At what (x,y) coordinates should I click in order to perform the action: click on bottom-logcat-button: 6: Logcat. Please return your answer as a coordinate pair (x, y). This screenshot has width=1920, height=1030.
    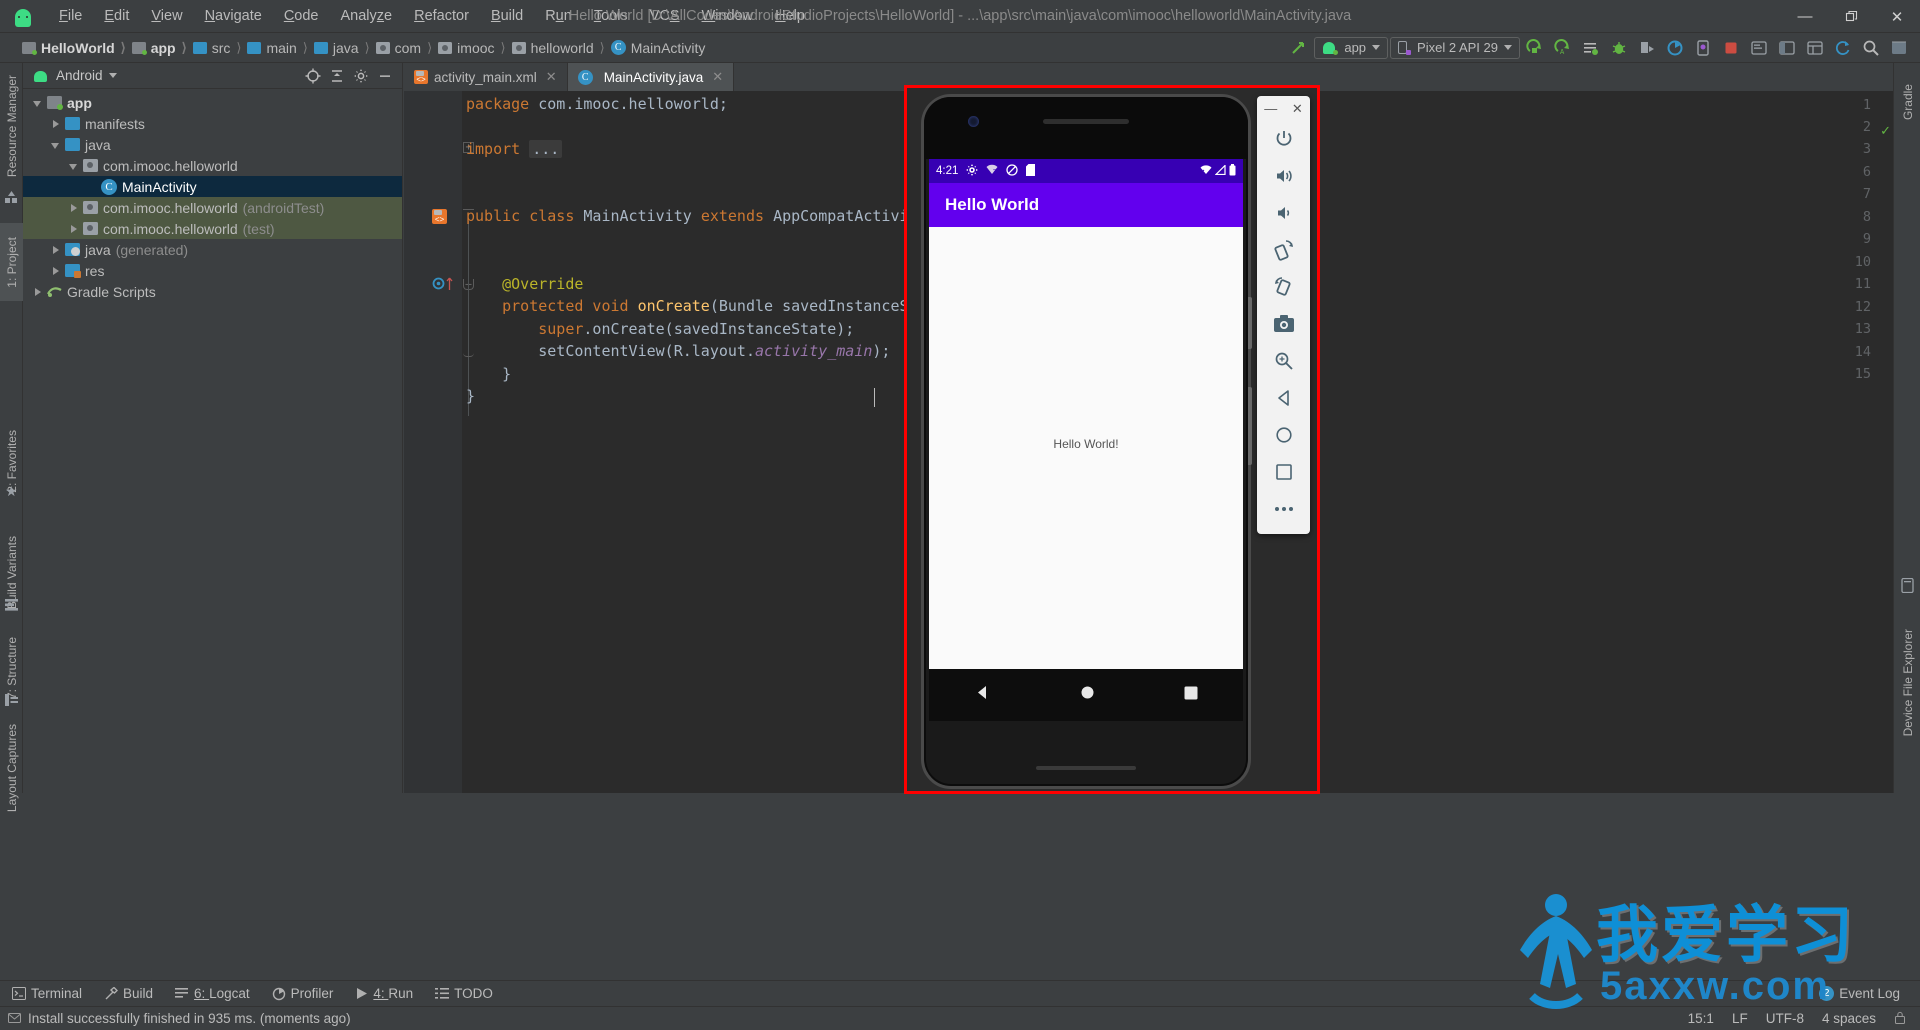
    Looking at the image, I should click on (212, 993).